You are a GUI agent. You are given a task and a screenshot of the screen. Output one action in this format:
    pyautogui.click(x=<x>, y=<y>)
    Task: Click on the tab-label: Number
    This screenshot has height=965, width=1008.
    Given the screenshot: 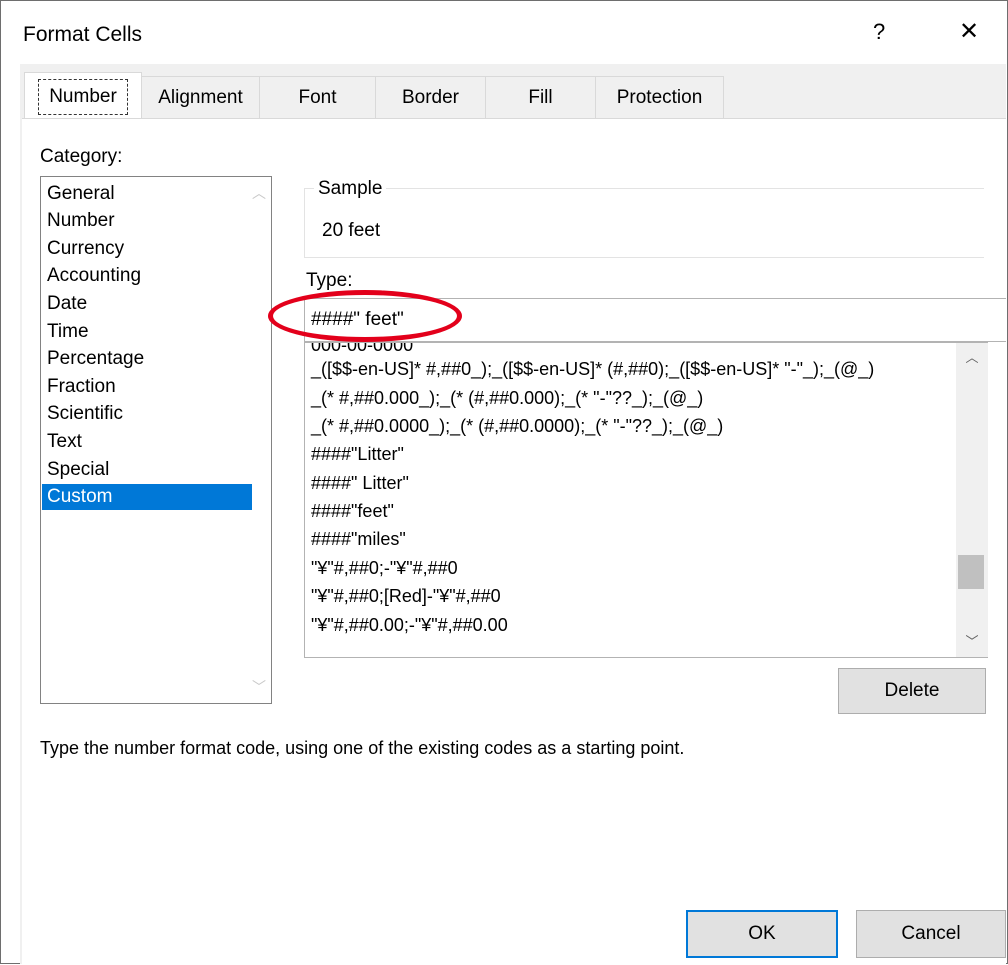 What is the action you would take?
    pyautogui.click(x=83, y=96)
    